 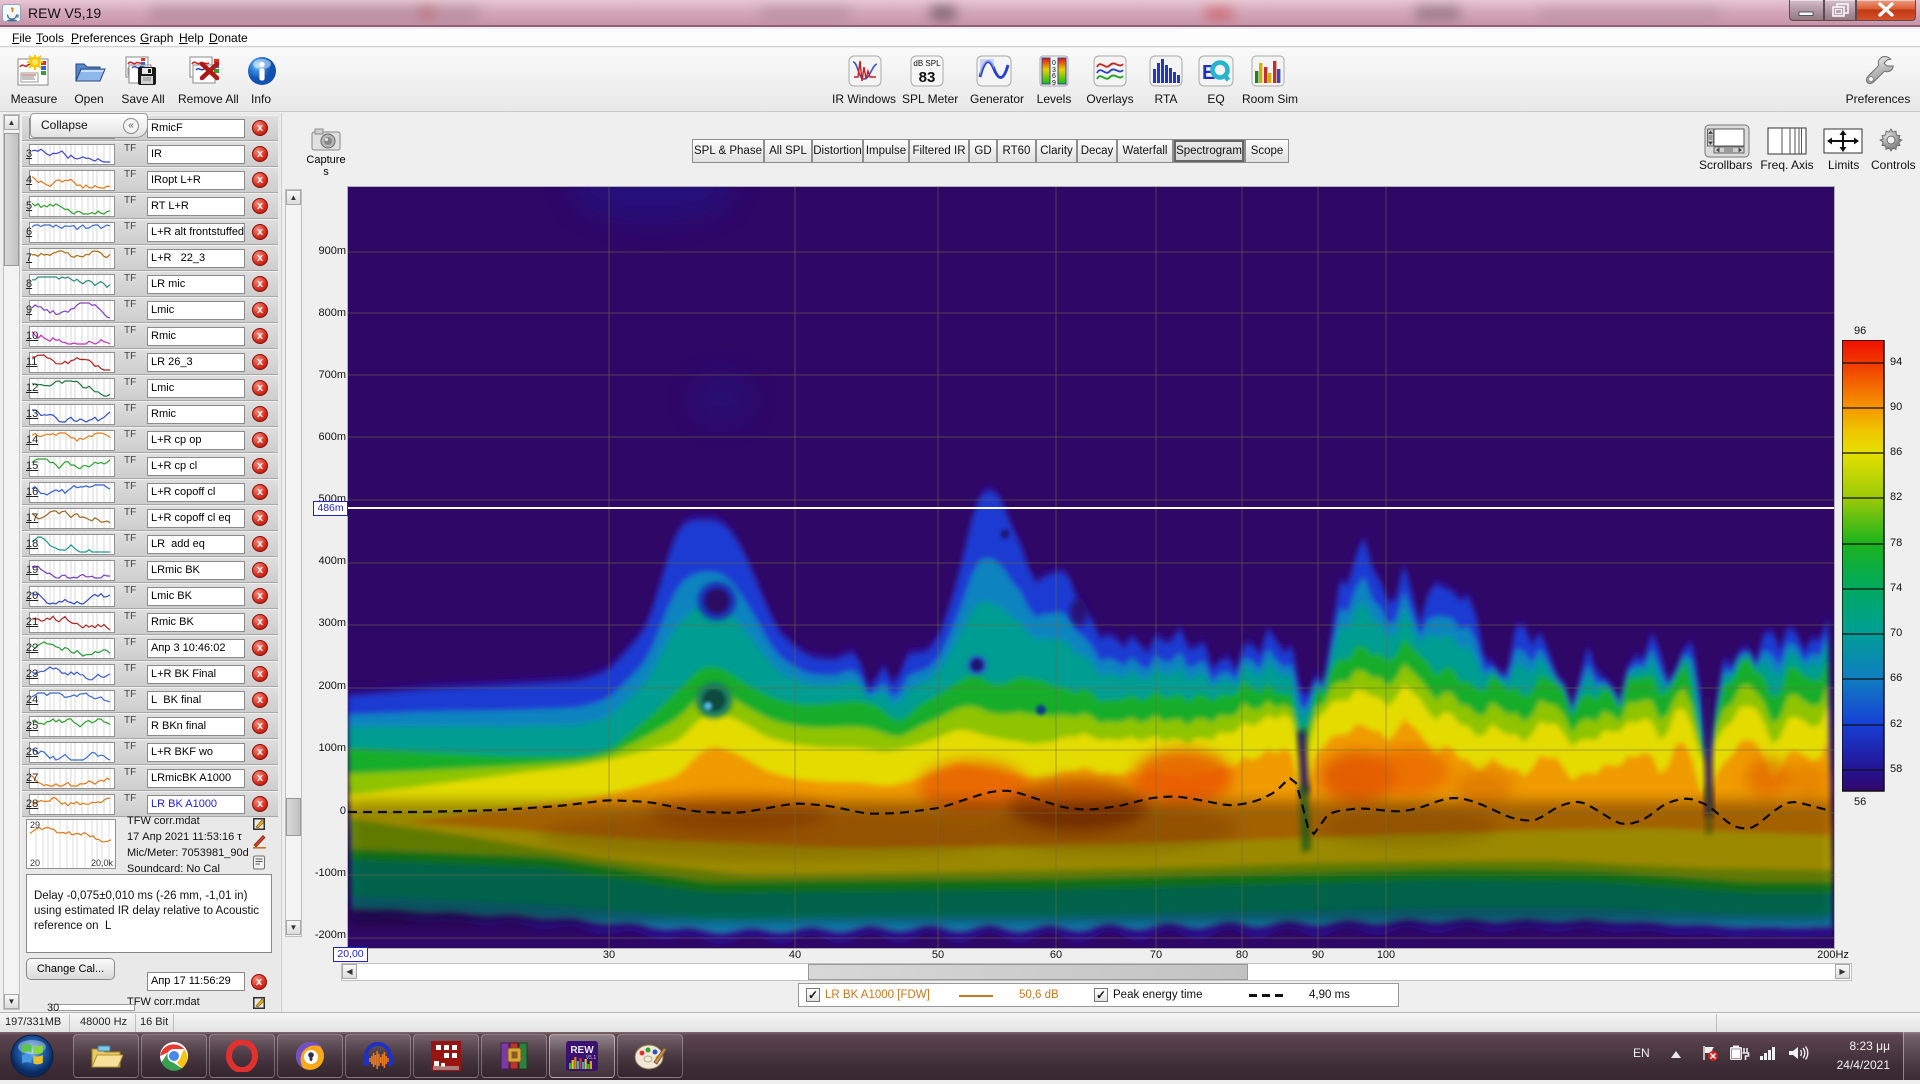 What do you see at coordinates (1054, 83) in the screenshot?
I see `svg-text: 9` at bounding box center [1054, 83].